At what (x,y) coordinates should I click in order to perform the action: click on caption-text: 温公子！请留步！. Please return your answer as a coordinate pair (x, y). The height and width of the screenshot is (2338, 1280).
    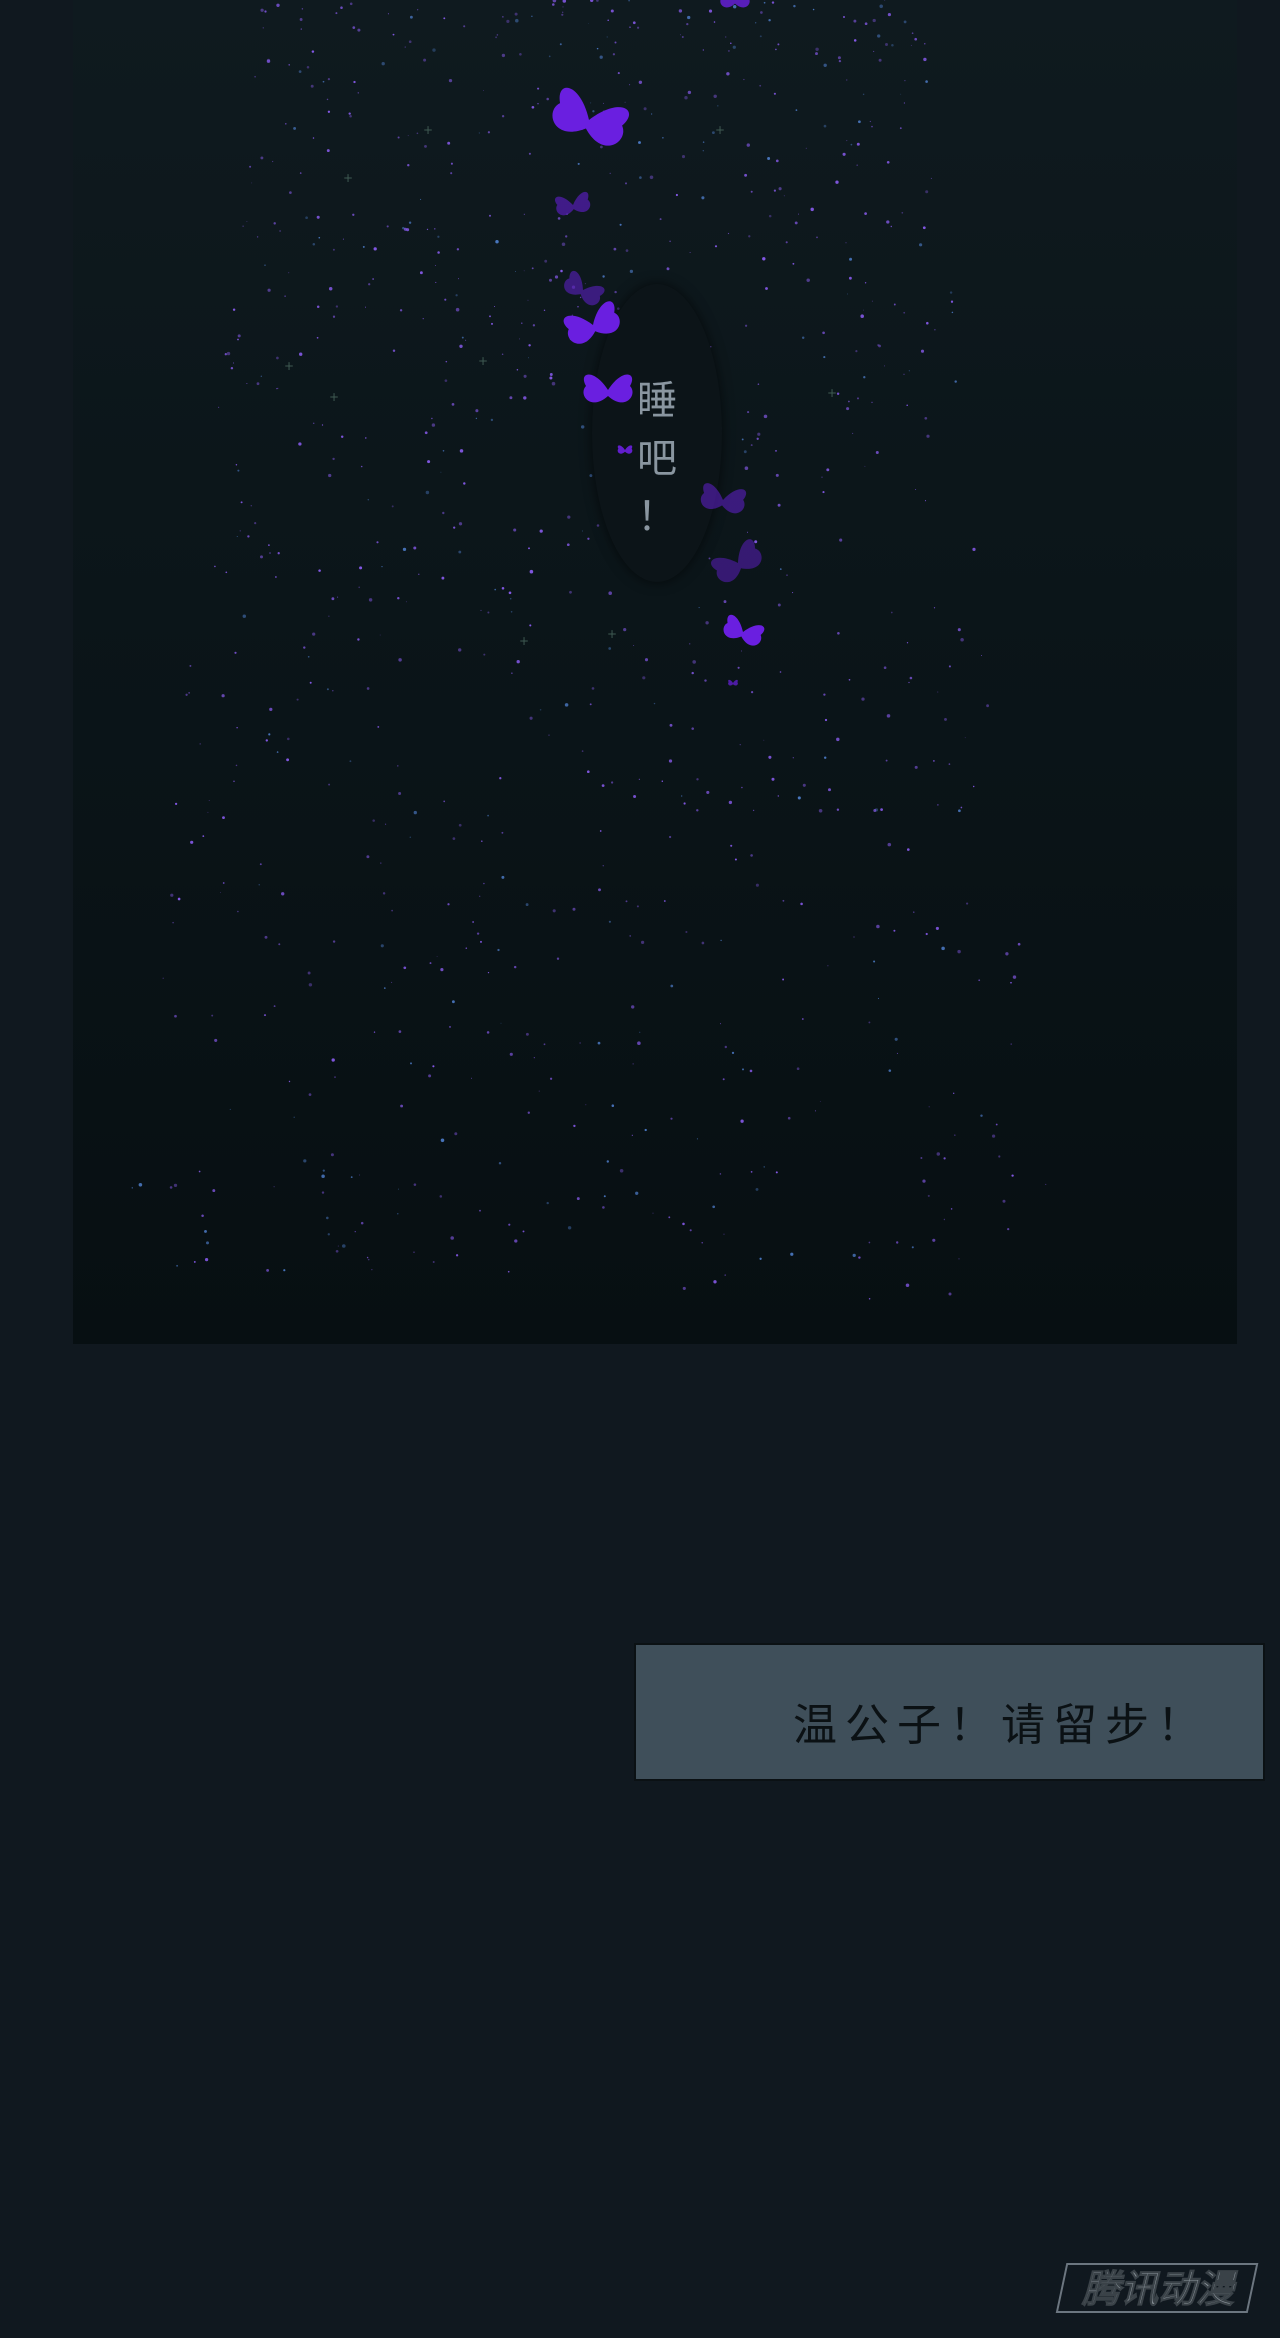
    Looking at the image, I should click on (1001, 1725).